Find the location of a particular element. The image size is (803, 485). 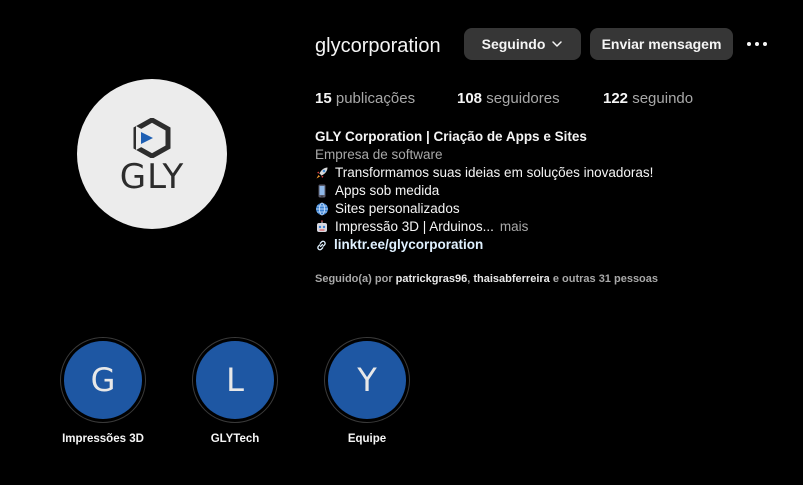

followed-by-user: thaisabferreira is located at coordinates (511, 279).